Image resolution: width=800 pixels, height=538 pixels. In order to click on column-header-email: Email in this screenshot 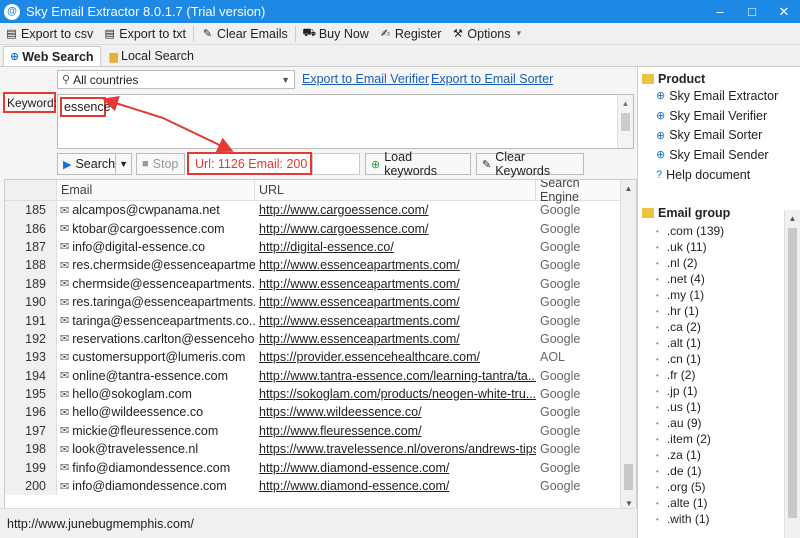, I will do `click(156, 190)`.